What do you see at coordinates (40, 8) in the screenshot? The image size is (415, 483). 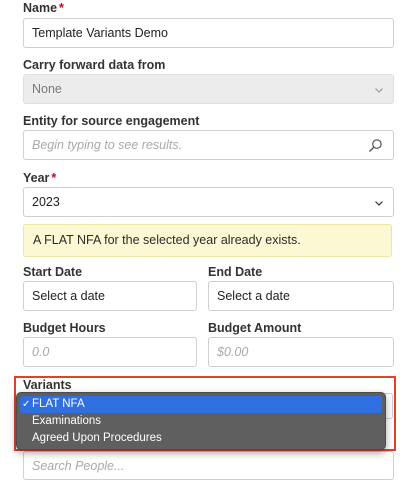 I see `name-label-text: Name` at bounding box center [40, 8].